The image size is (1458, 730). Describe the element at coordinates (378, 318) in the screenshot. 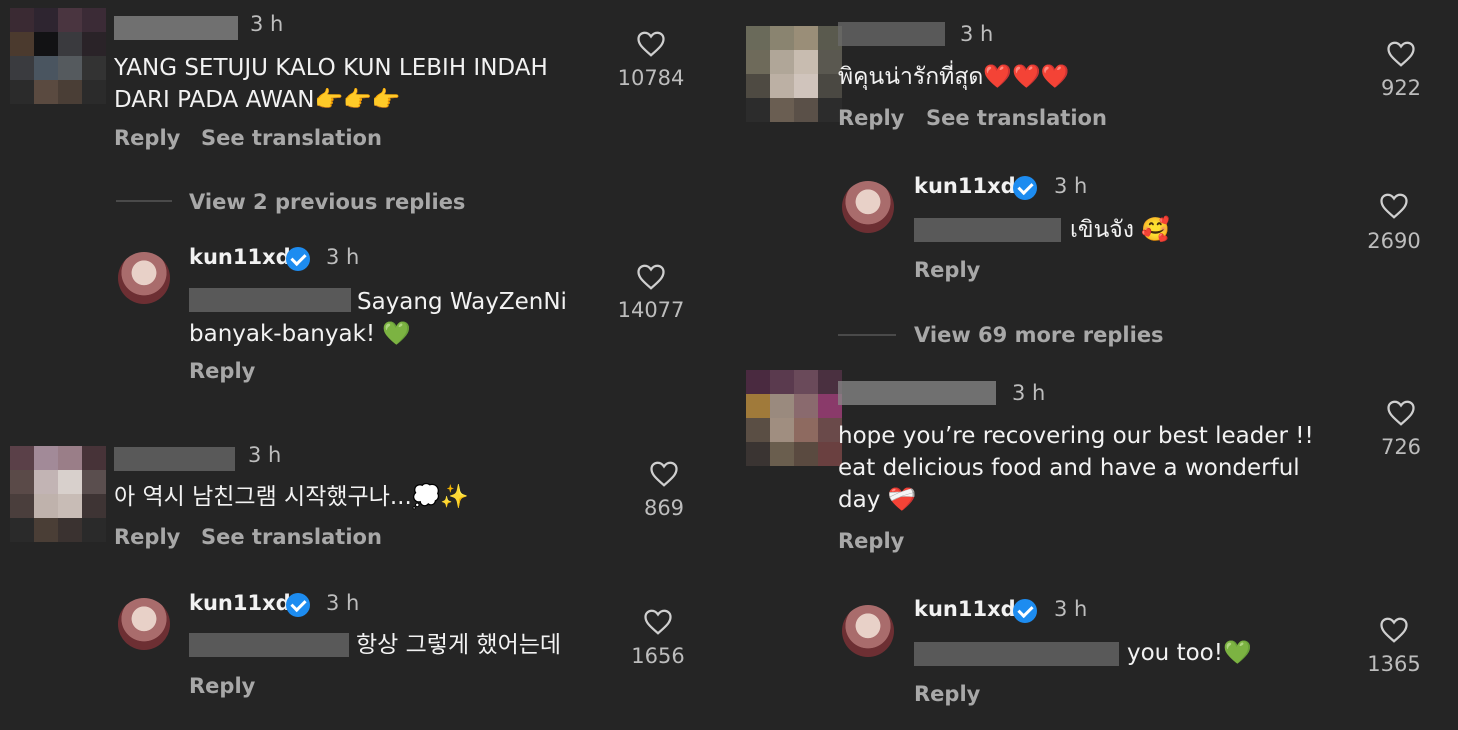

I see `reply-text: Sayang WayZenNi banyak-banyak! 💚` at that location.